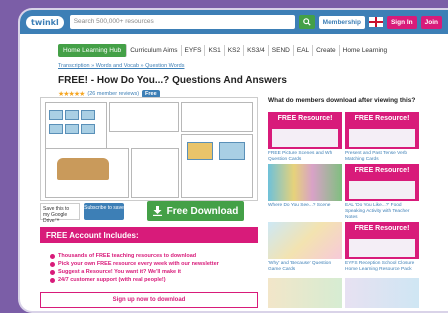 This screenshot has height=313, width=448. I want to click on uk-flag-icon, so click(375, 22).